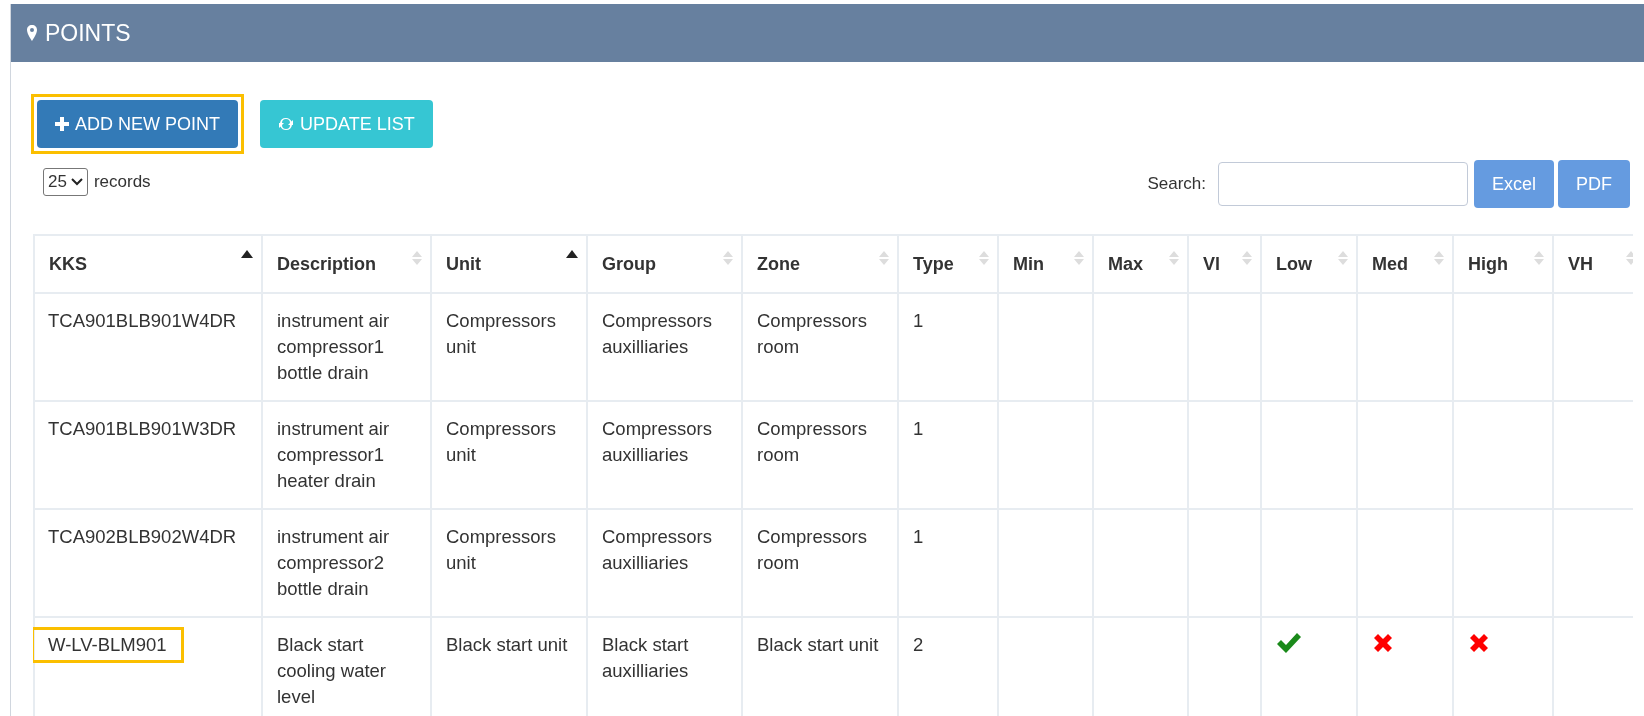 Image resolution: width=1644 pixels, height=716 pixels. I want to click on column-header: Vl, so click(1224, 264).